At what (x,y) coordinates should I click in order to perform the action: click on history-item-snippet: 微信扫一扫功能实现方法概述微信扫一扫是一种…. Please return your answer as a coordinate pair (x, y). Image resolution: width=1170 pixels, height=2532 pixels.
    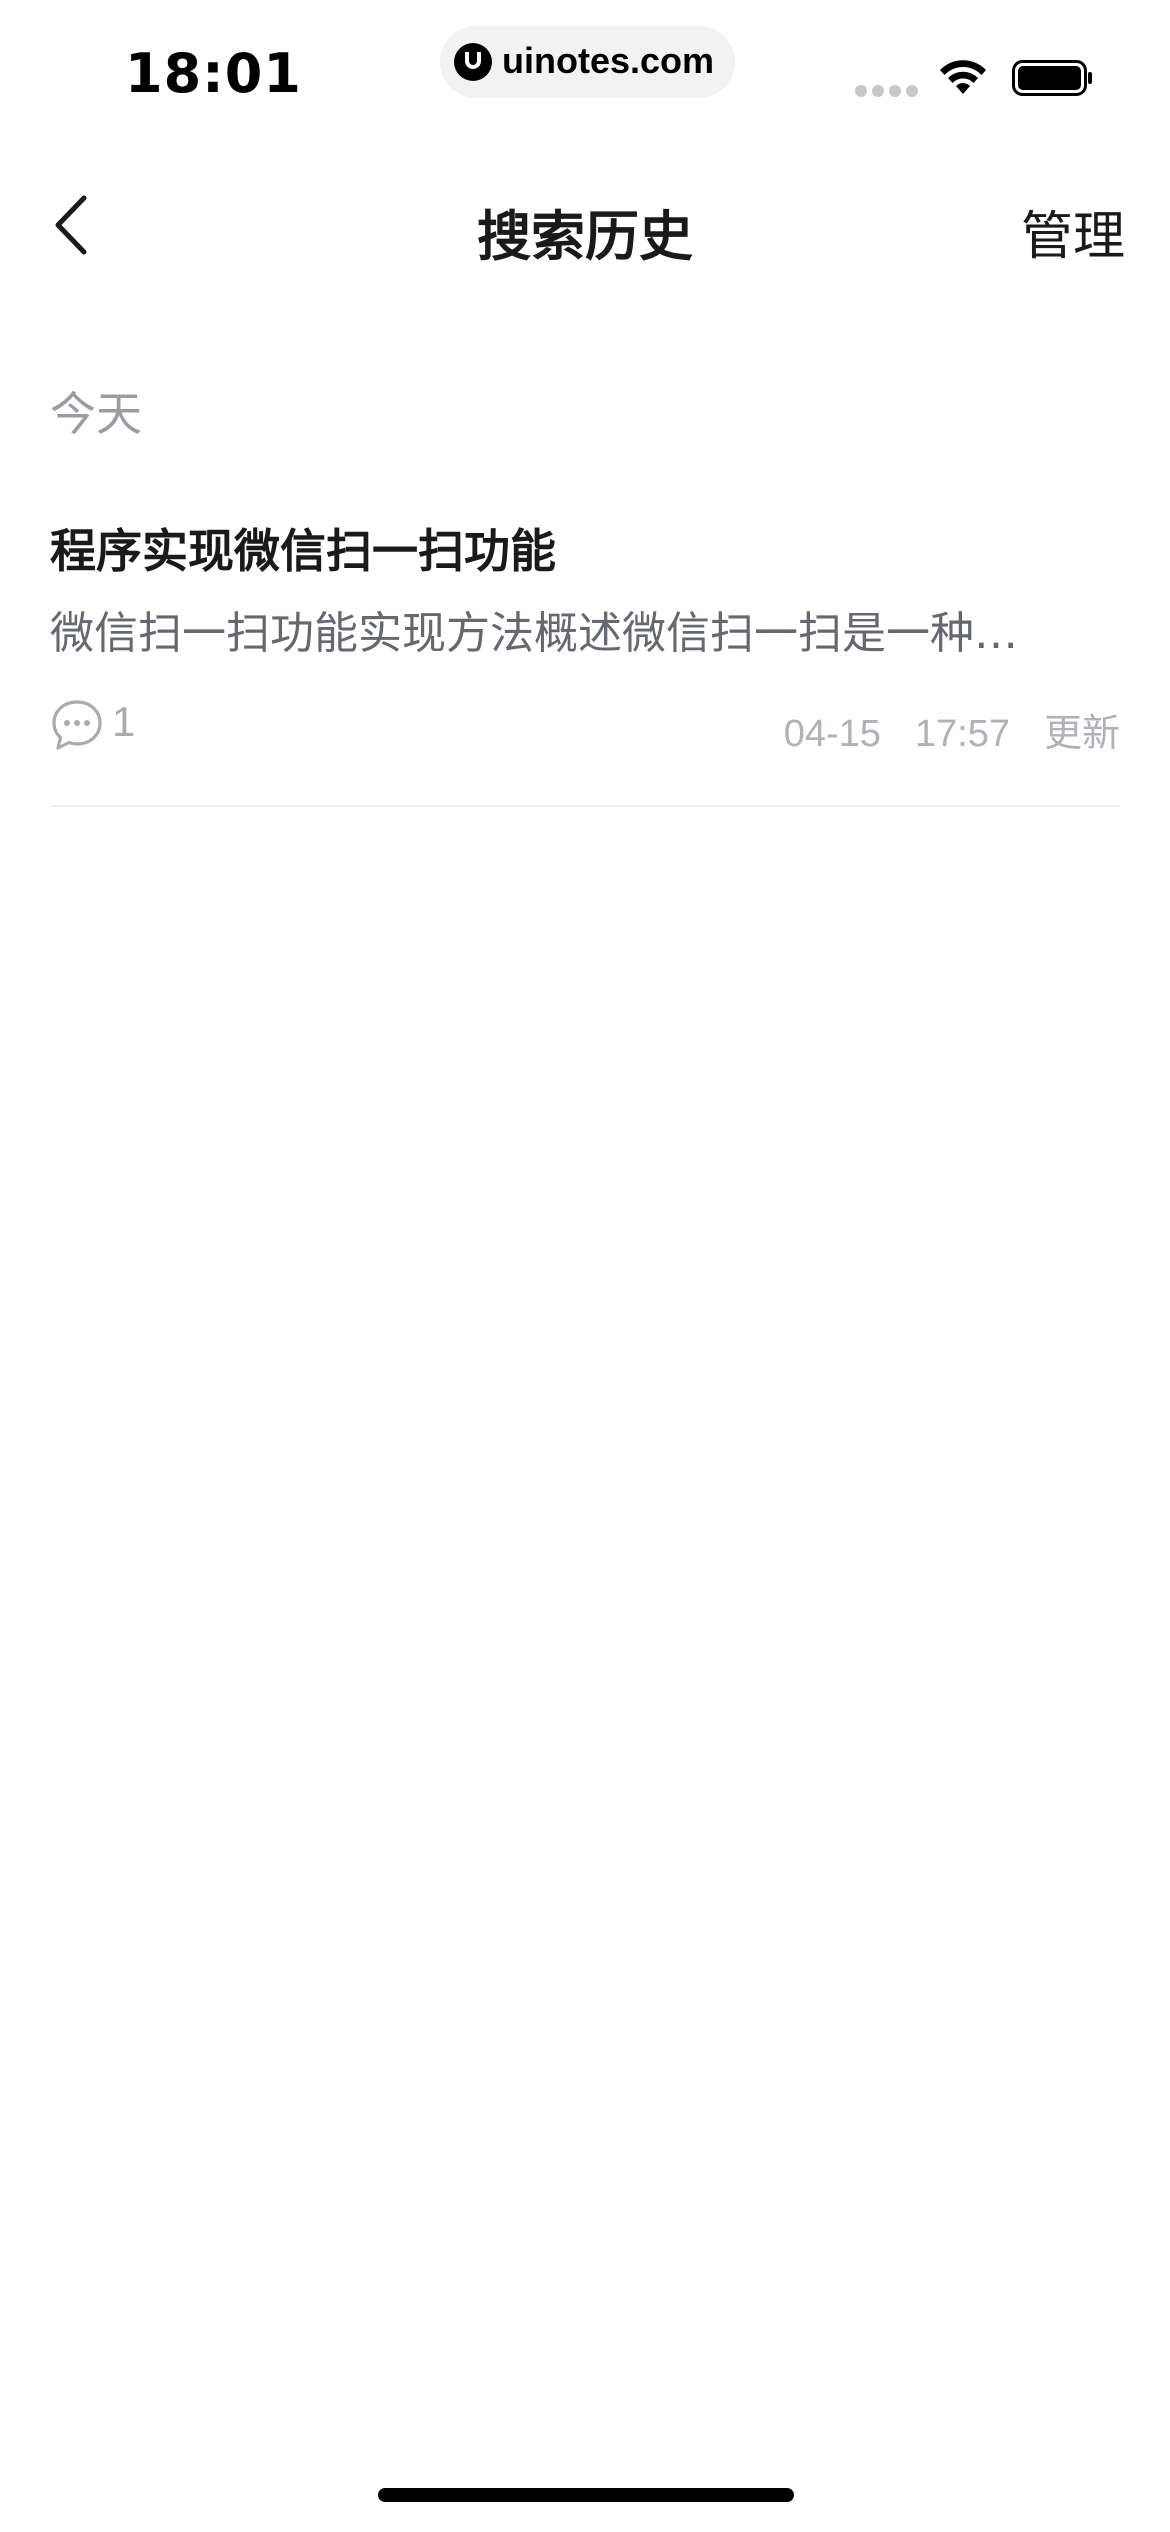
    Looking at the image, I should click on (534, 633).